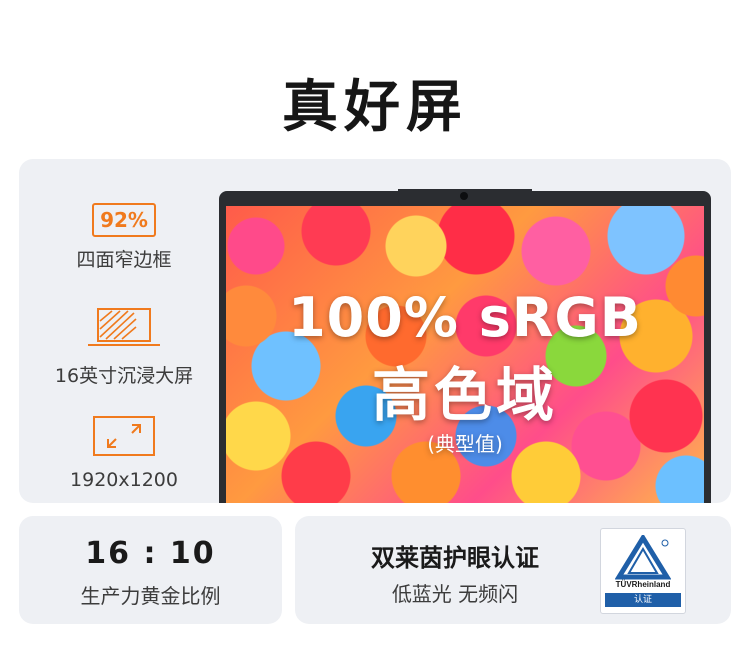 Image resolution: width=750 pixels, height=658 pixels. I want to click on page-title: 真好屏, so click(375, 107).